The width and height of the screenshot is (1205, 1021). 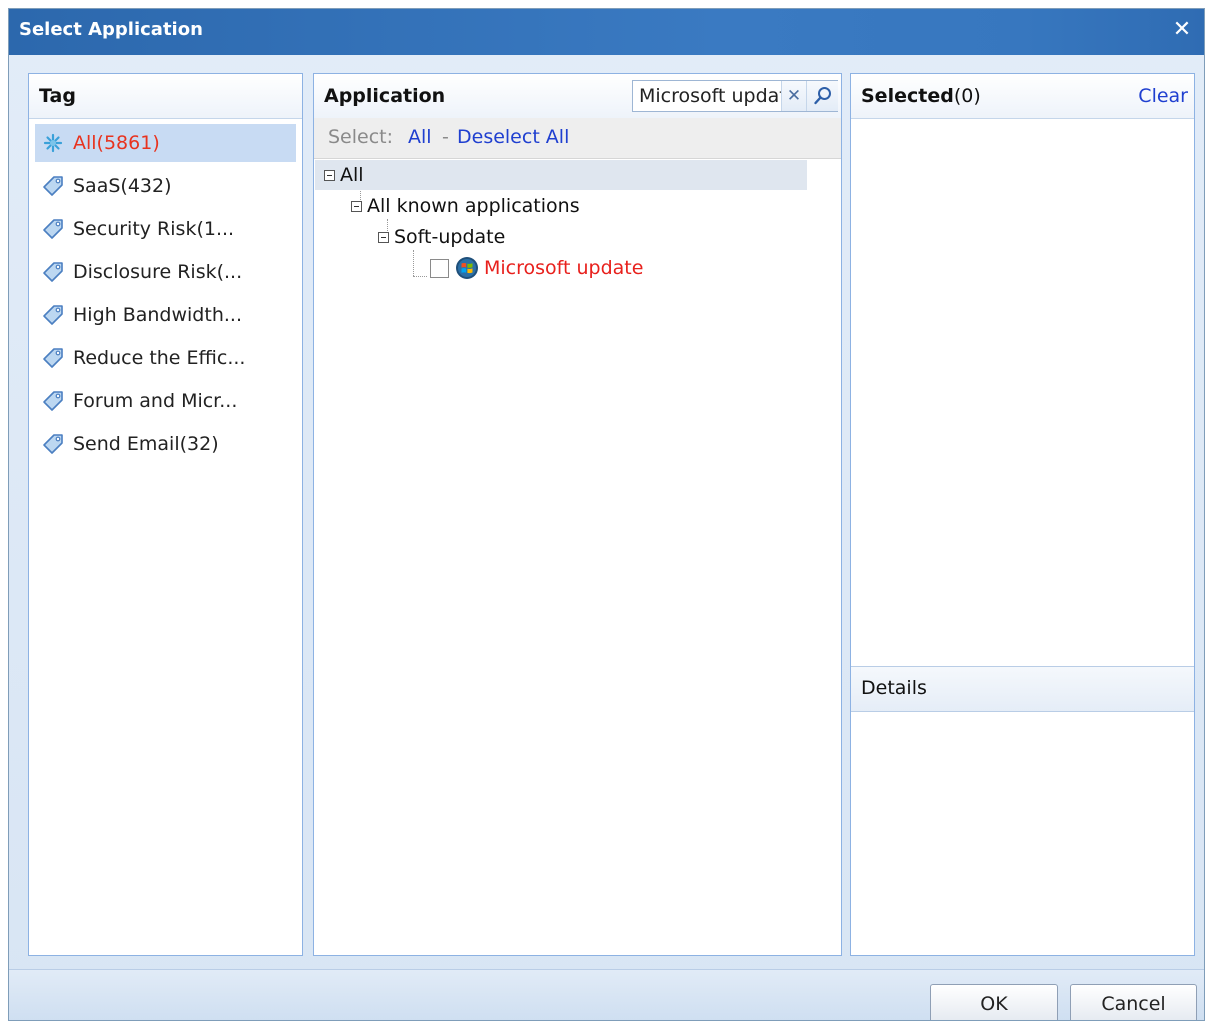 What do you see at coordinates (1022, 689) in the screenshot?
I see `details-header: Details` at bounding box center [1022, 689].